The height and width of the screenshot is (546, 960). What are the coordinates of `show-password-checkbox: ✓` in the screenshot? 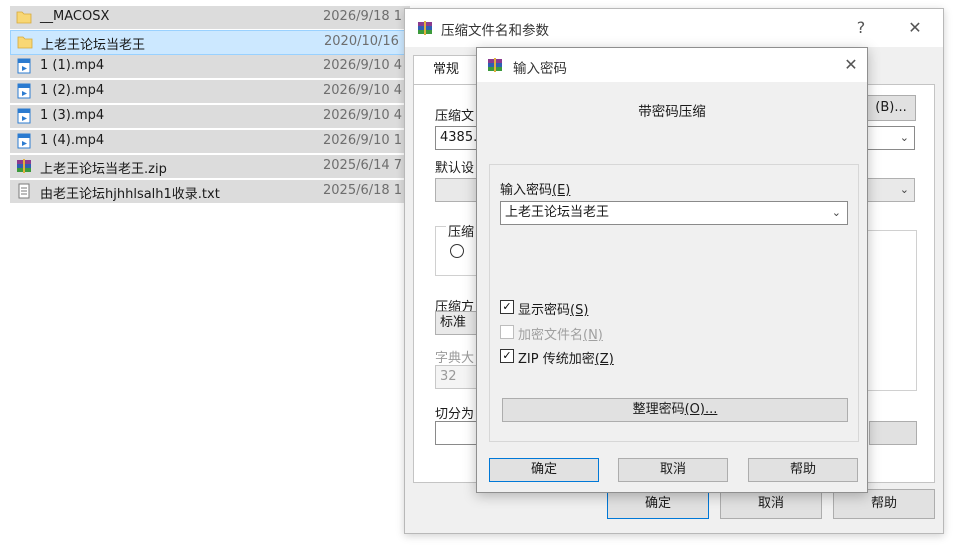 It's located at (507, 307).